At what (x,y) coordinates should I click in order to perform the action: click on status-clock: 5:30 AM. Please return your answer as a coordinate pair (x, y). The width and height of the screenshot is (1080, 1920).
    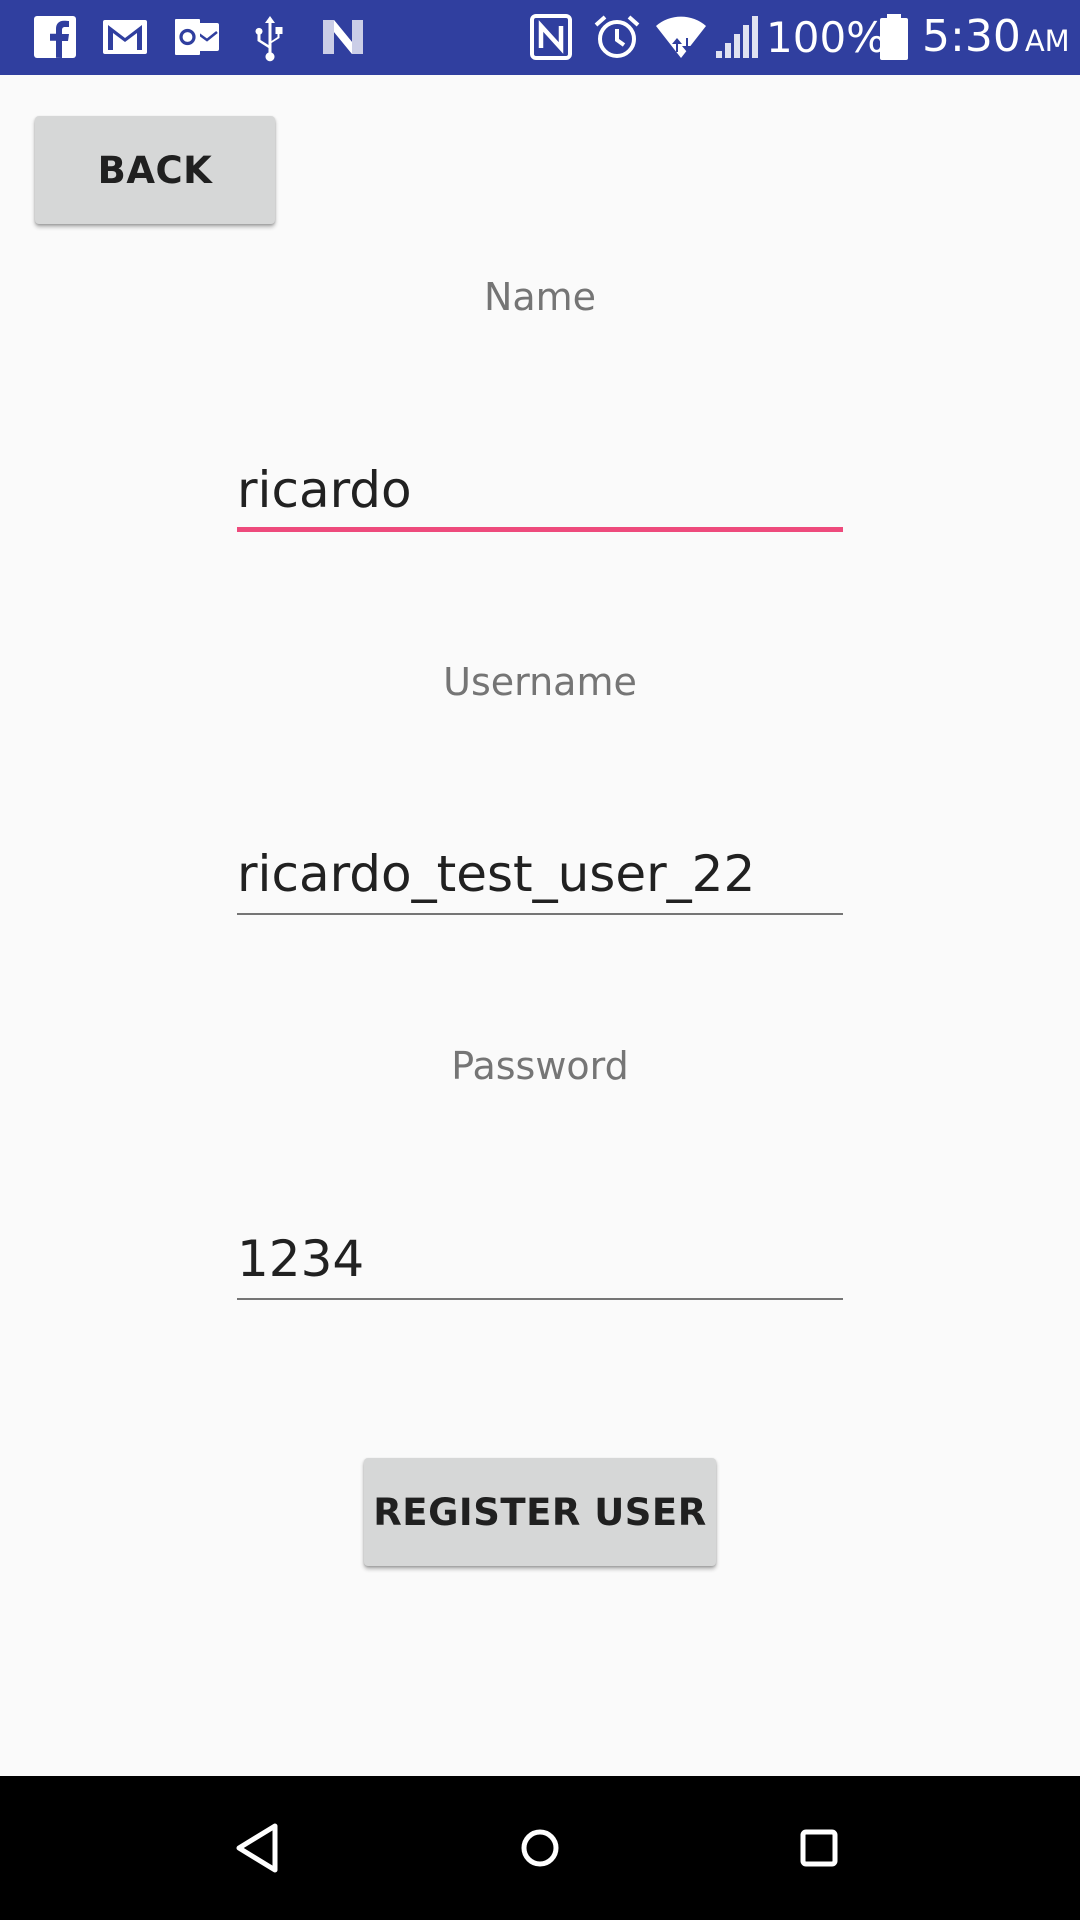
    Looking at the image, I should click on (996, 39).